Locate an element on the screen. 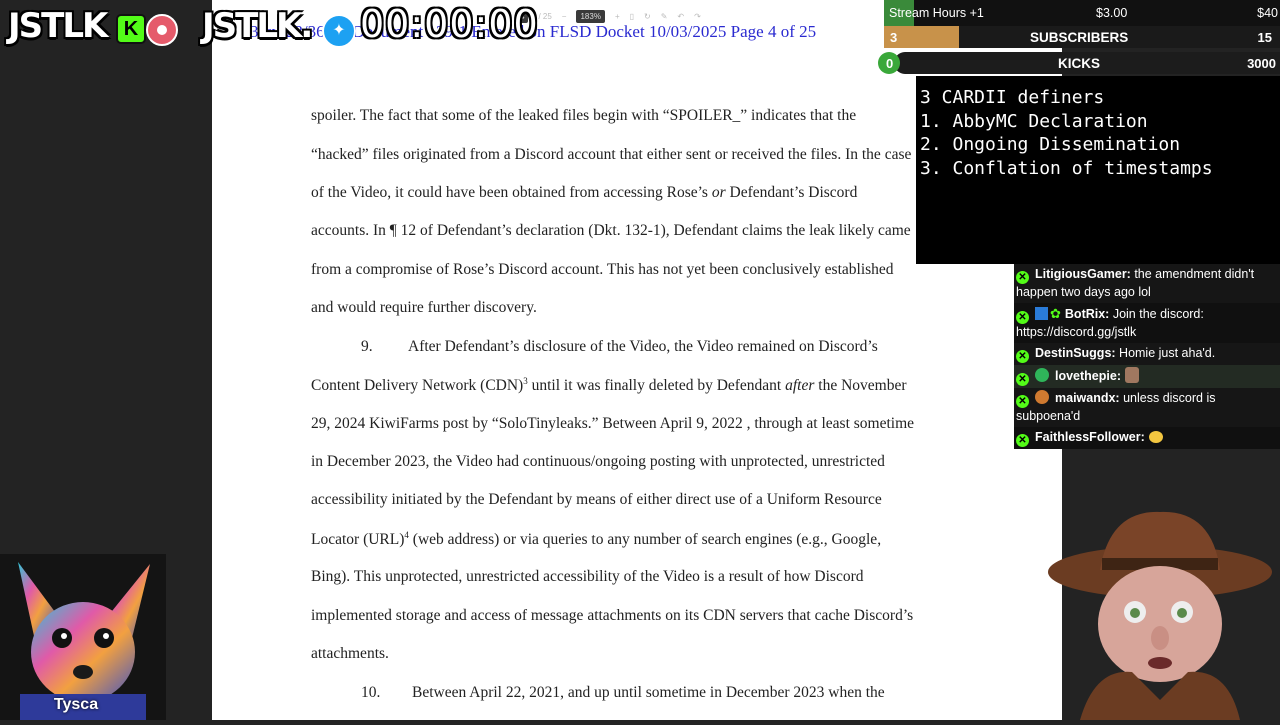 The width and height of the screenshot is (1280, 725). chat-message: ✕ lovethepie: is located at coordinates (1147, 376).